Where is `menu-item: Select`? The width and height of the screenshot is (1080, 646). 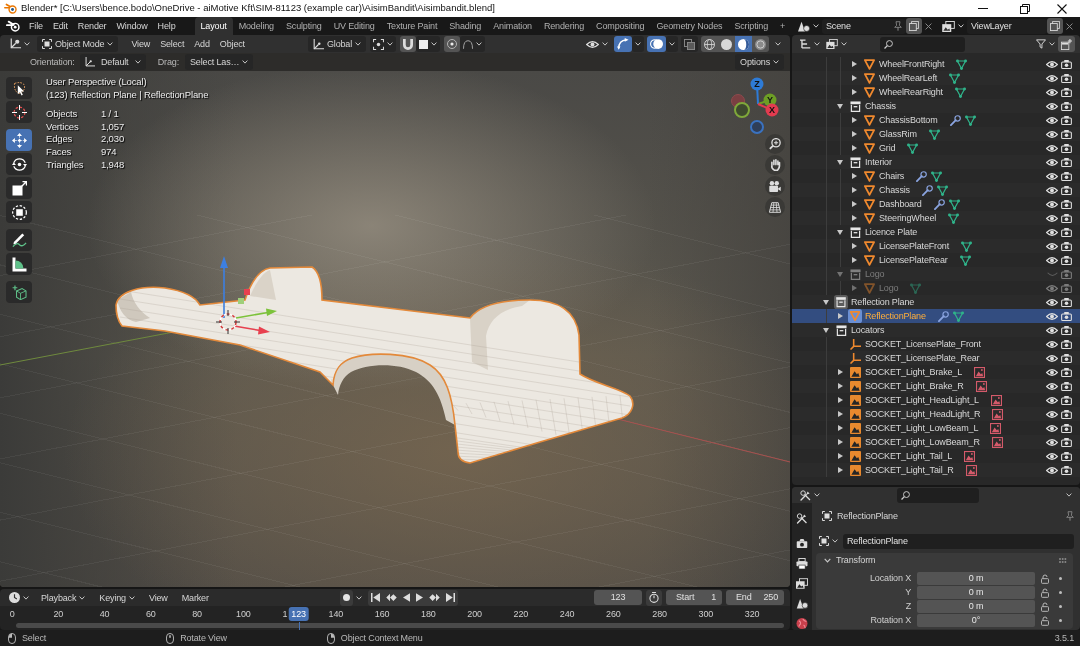 menu-item: Select is located at coordinates (172, 44).